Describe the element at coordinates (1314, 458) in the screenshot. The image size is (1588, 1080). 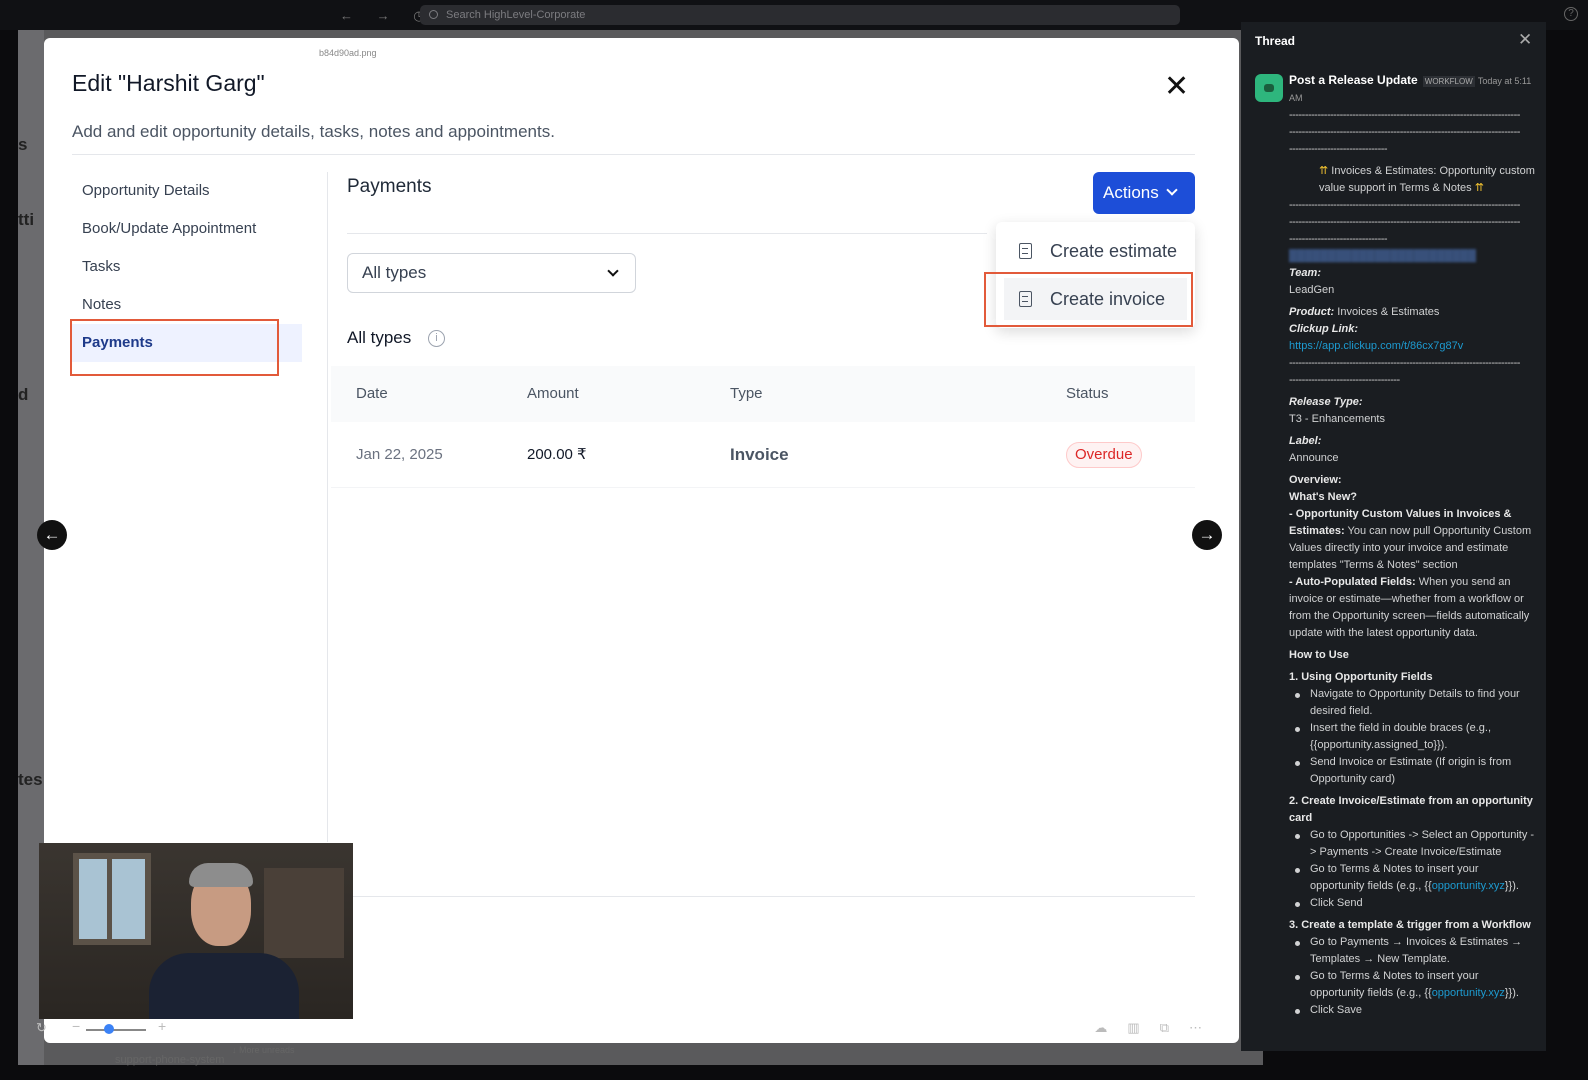
I see `label-value: Announce` at that location.